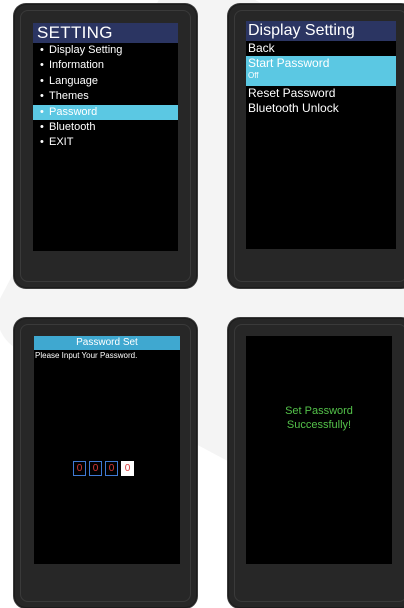 The image size is (404, 608). What do you see at coordinates (321, 31) in the screenshot?
I see `display-setting-title: Display Setting` at bounding box center [321, 31].